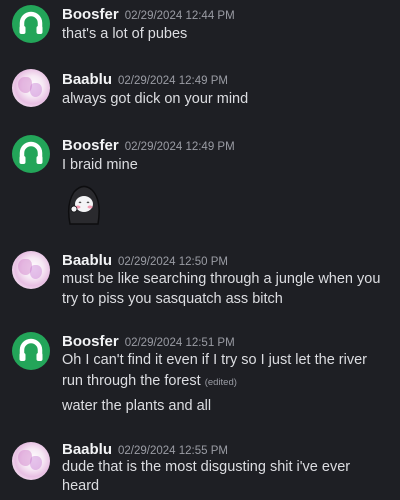  I want to click on edited-label: (edited), so click(220, 382).